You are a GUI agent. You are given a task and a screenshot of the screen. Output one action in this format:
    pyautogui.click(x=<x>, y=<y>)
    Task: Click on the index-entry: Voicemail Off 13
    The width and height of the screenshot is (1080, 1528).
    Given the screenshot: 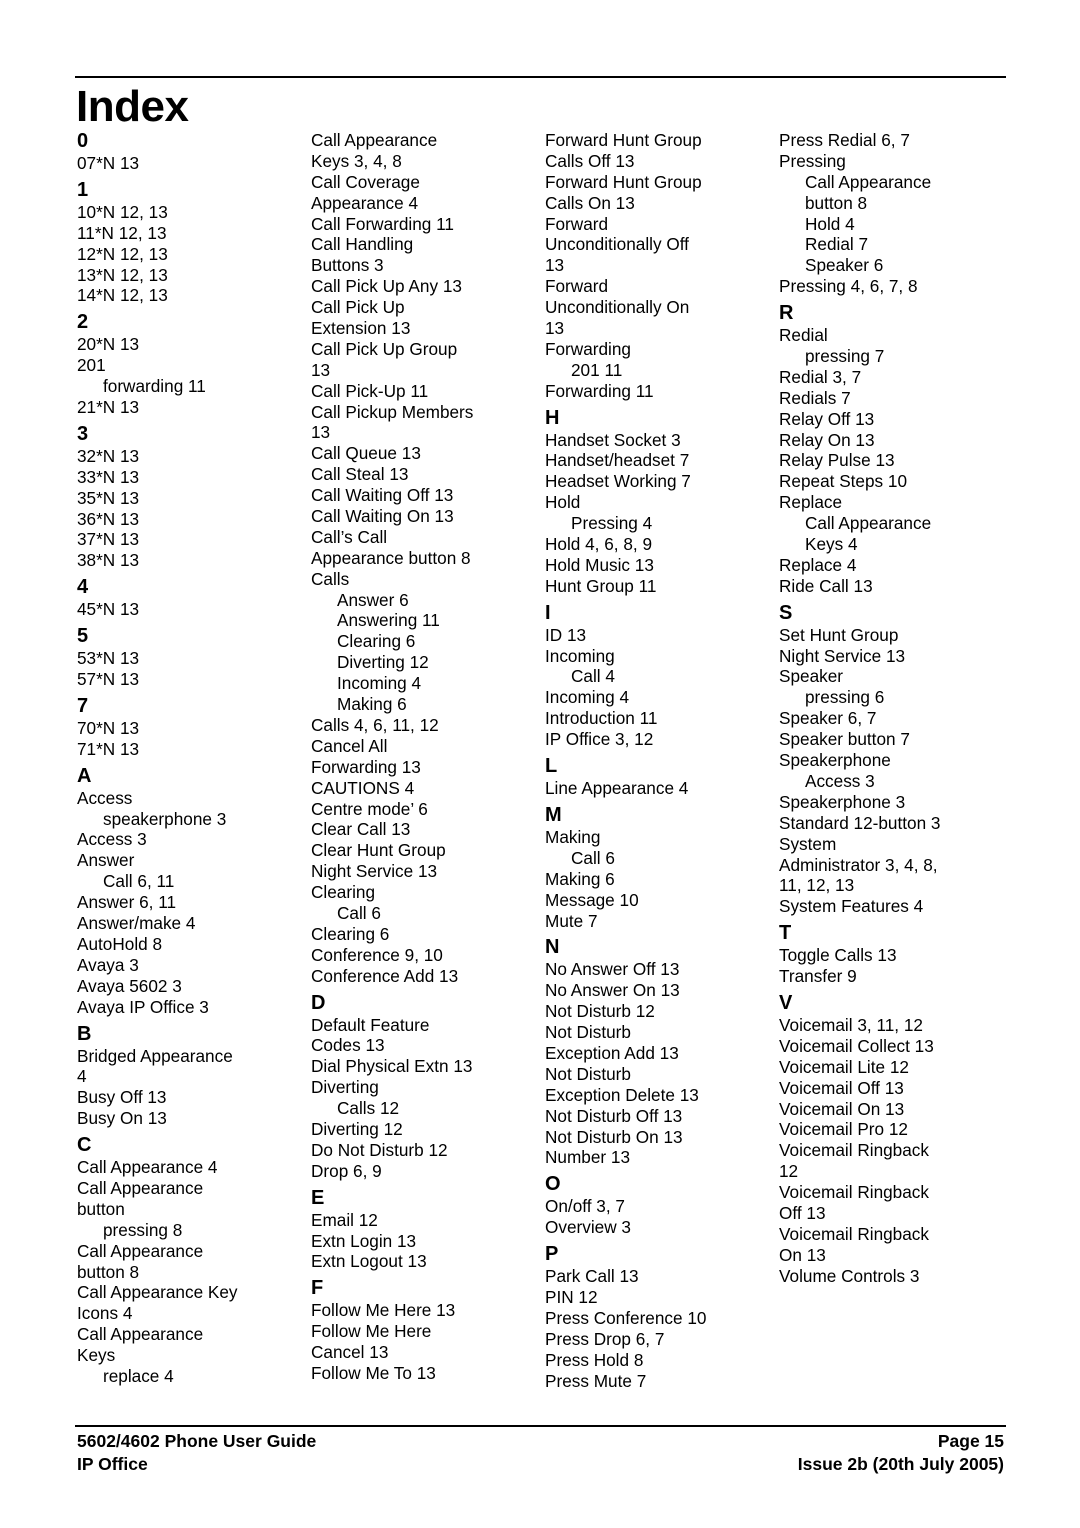 What is the action you would take?
    pyautogui.click(x=841, y=1087)
    